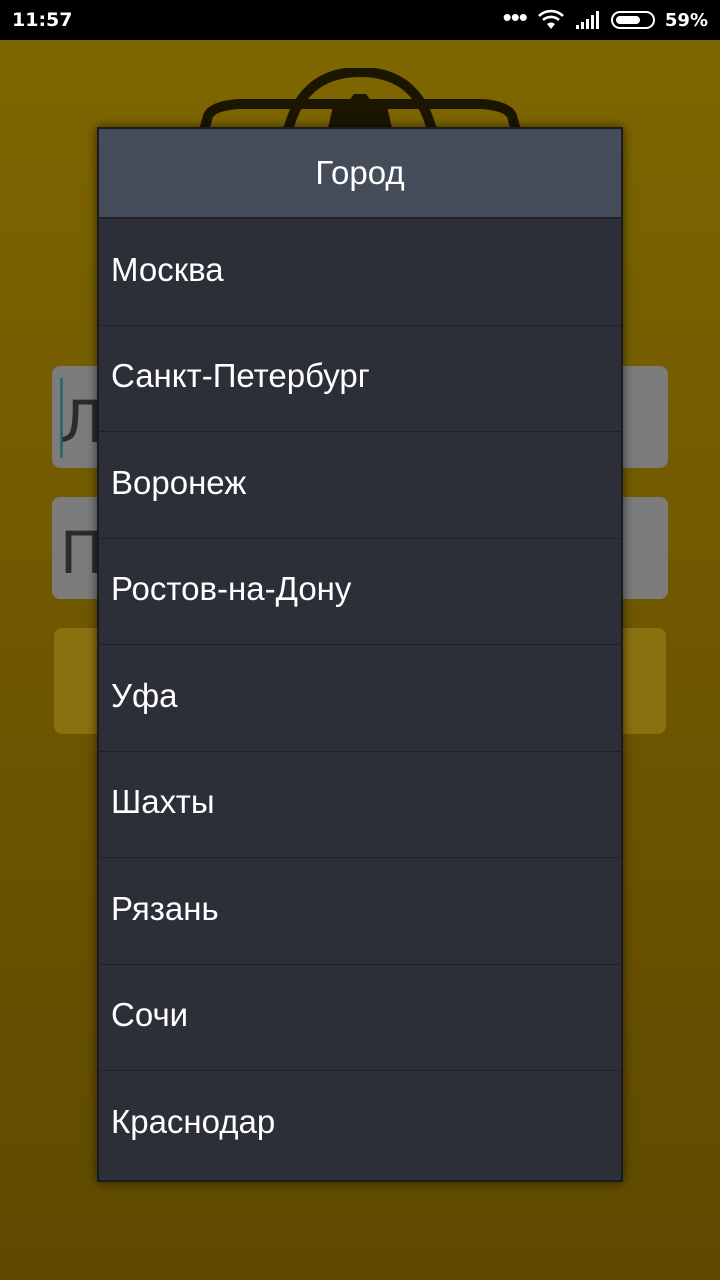 This screenshot has width=720, height=1280. Describe the element at coordinates (360, 485) in the screenshot. I see `city-item-voronezh: Воронеж` at that location.